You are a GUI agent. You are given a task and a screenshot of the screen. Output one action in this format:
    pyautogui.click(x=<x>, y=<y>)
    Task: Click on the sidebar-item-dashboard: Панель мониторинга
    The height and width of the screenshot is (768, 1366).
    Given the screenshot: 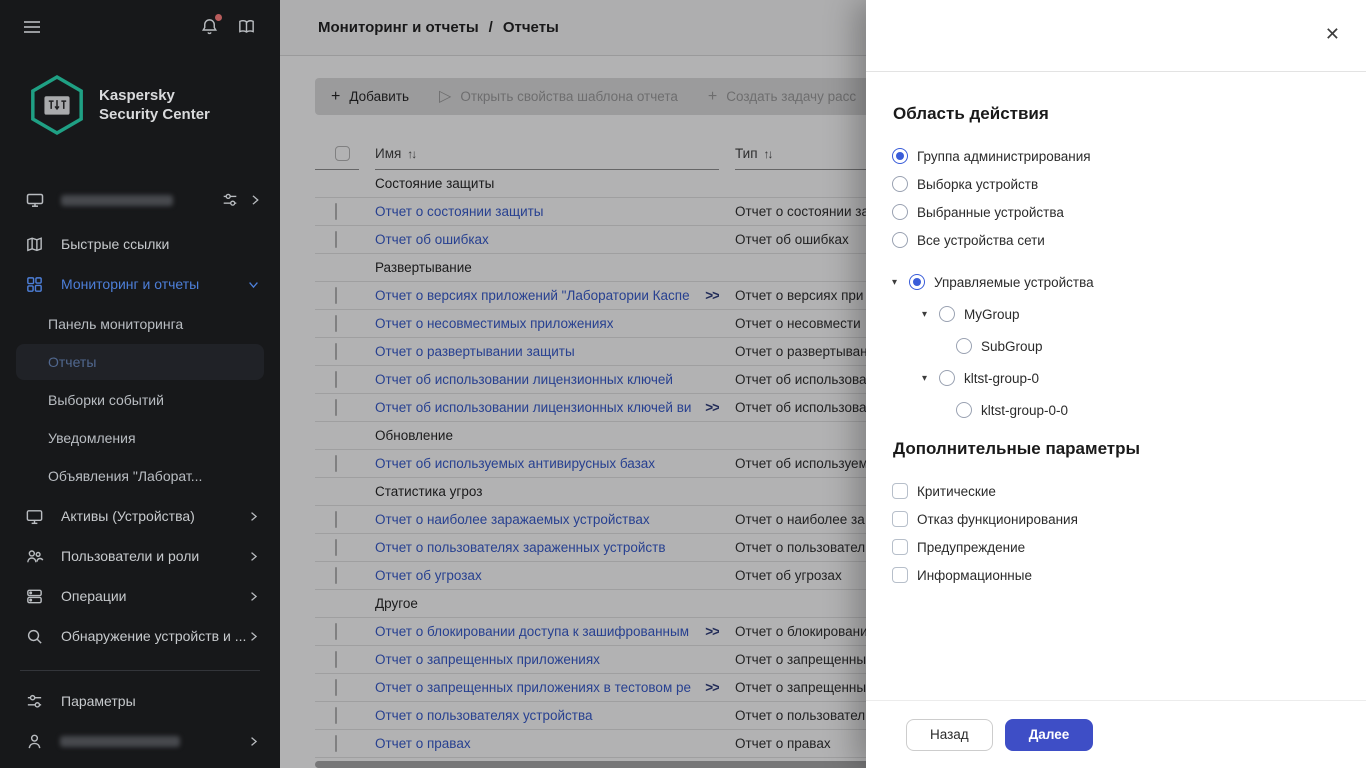 What is the action you would take?
    pyautogui.click(x=140, y=324)
    